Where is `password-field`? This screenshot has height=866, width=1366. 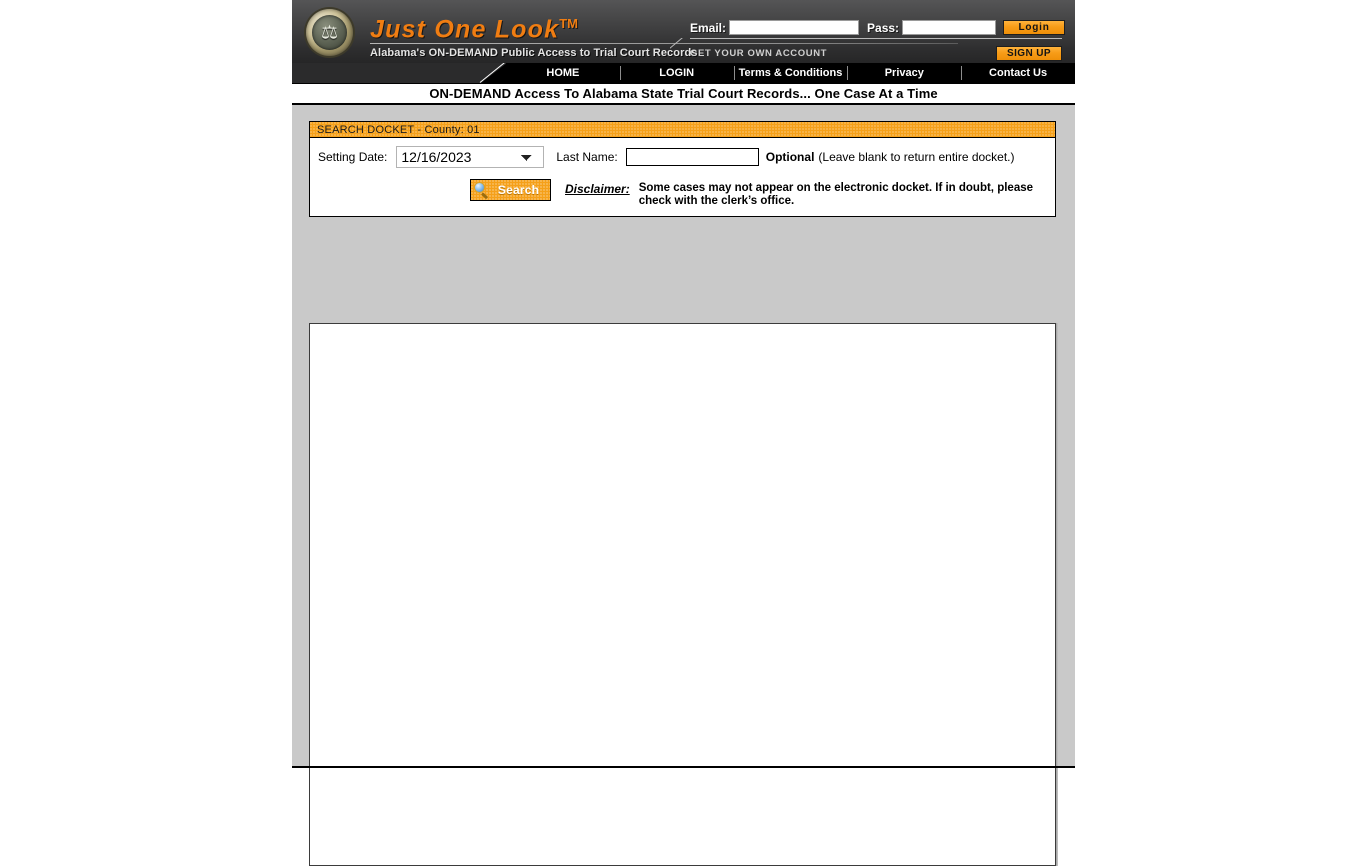
password-field is located at coordinates (949, 27).